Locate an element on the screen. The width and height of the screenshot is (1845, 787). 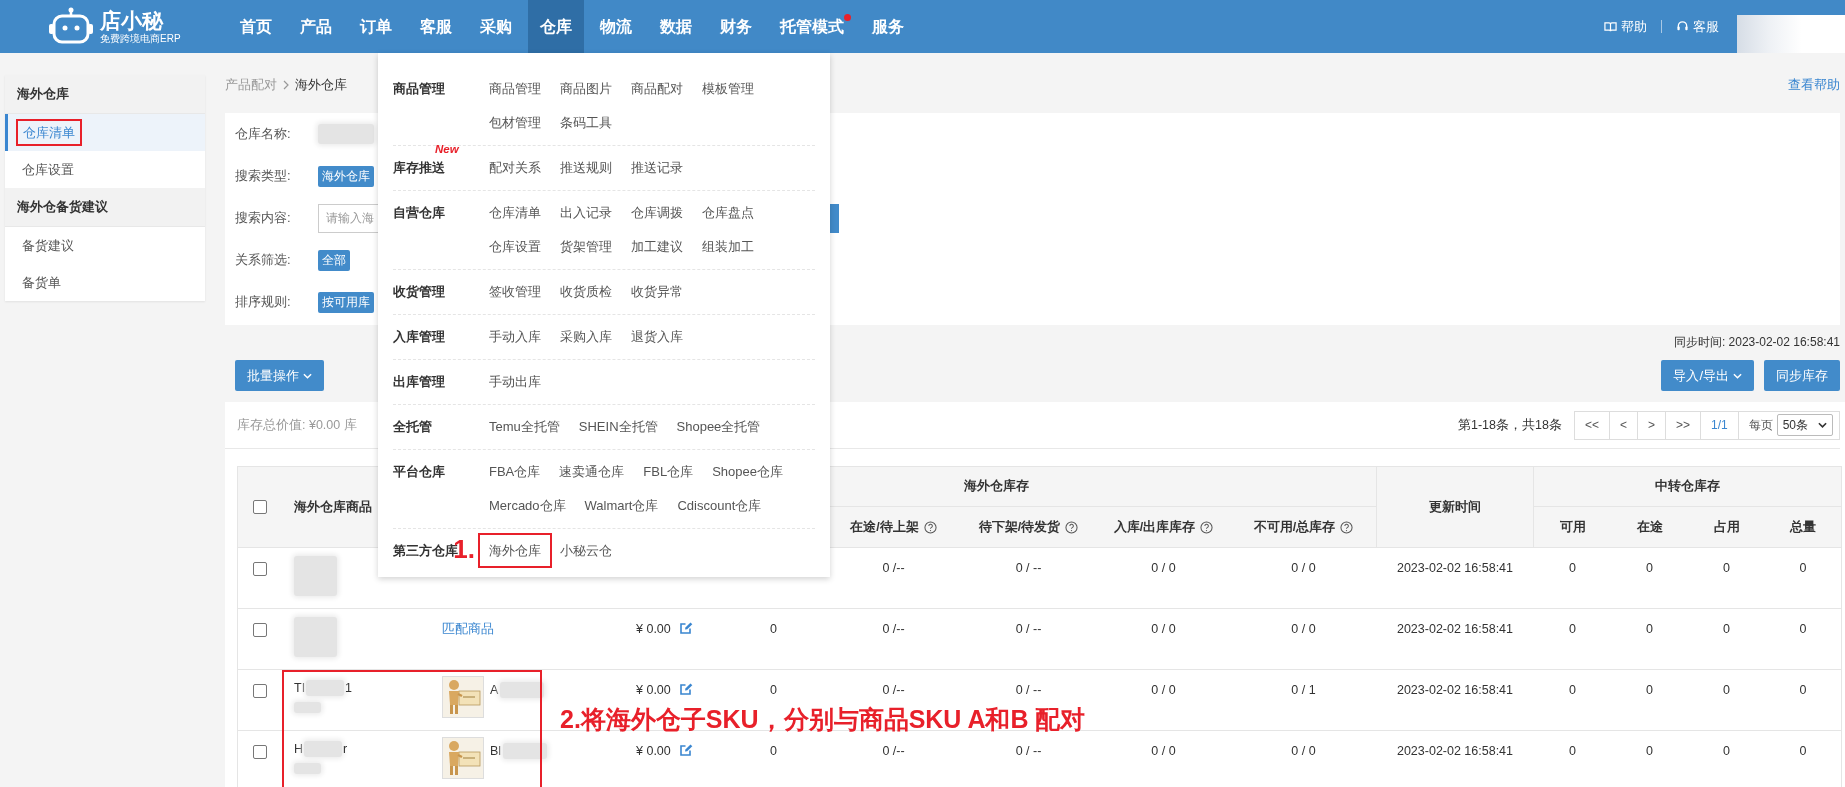
menu-link: 仓库清单 is located at coordinates (515, 213).